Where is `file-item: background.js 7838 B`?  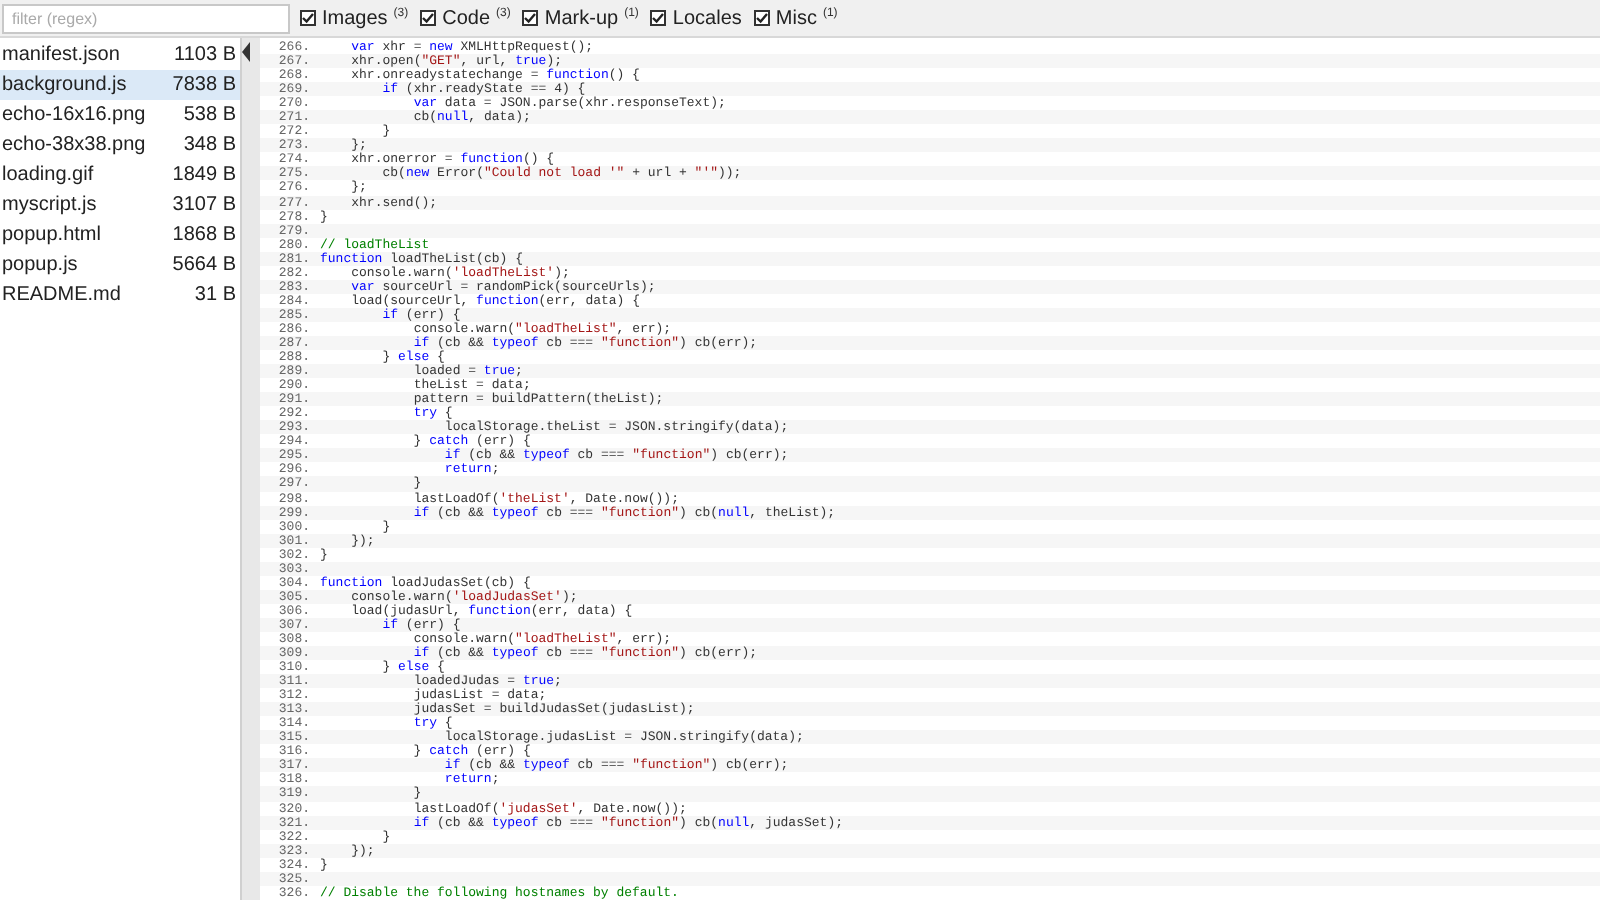
file-item: background.js 7838 B is located at coordinates (120, 85).